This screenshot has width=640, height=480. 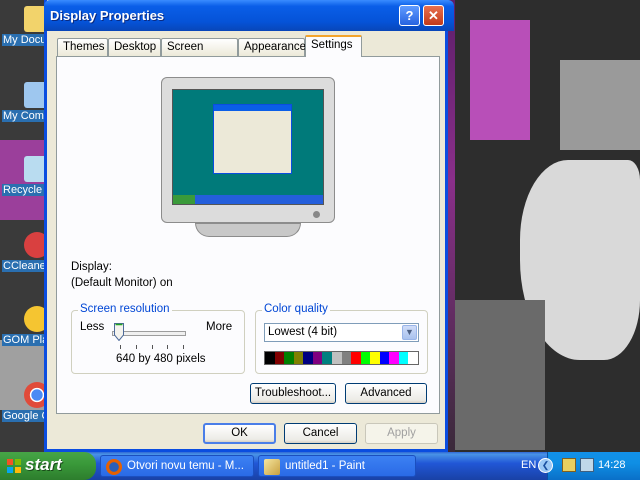 What do you see at coordinates (152, 347) in the screenshot?
I see `resolution-ticks` at bounding box center [152, 347].